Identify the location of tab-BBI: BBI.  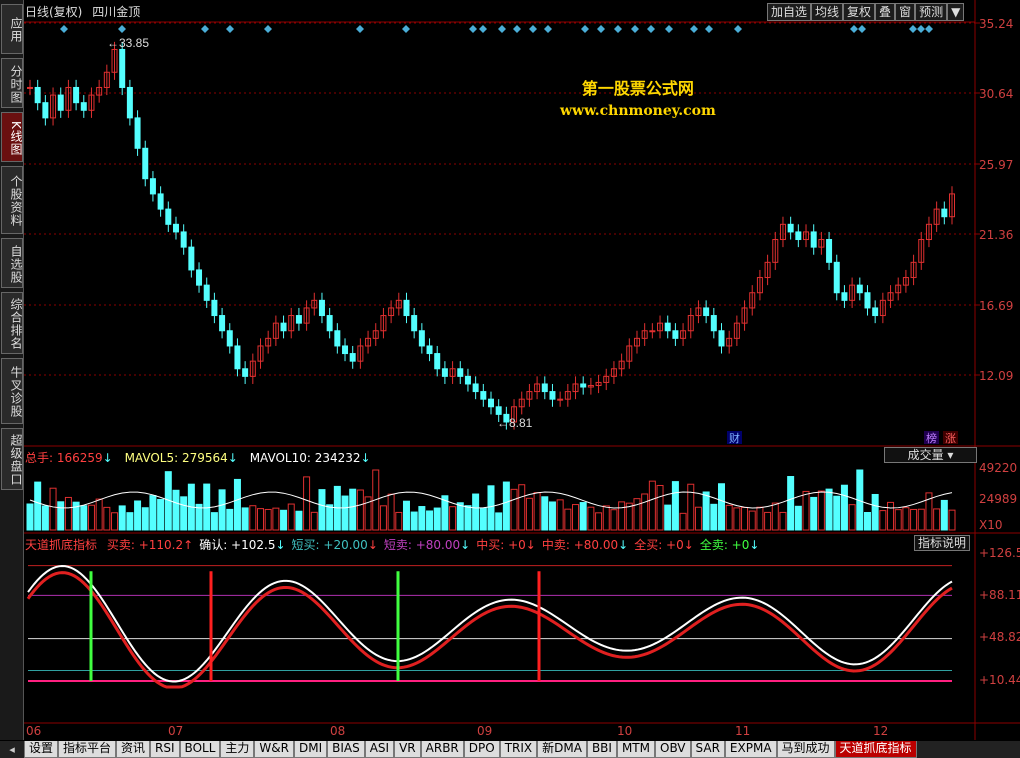
(601, 749).